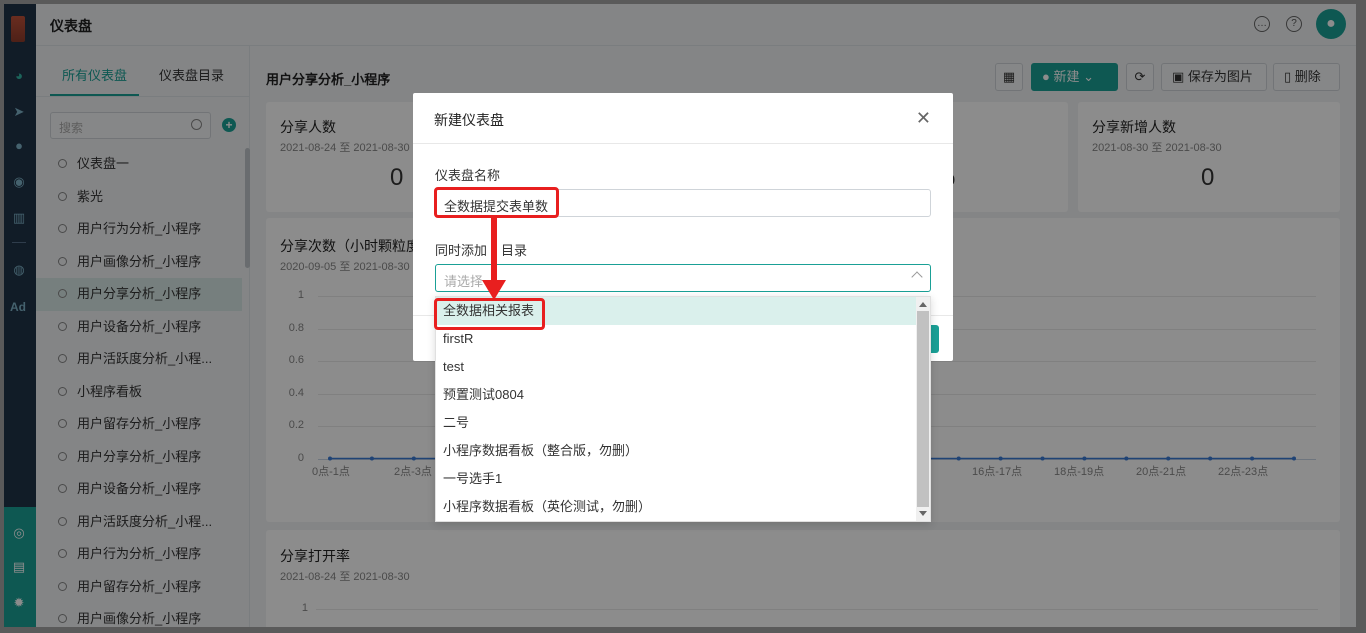 The width and height of the screenshot is (1366, 633). What do you see at coordinates (683, 423) in the screenshot?
I see `dropdown-option: 二号` at bounding box center [683, 423].